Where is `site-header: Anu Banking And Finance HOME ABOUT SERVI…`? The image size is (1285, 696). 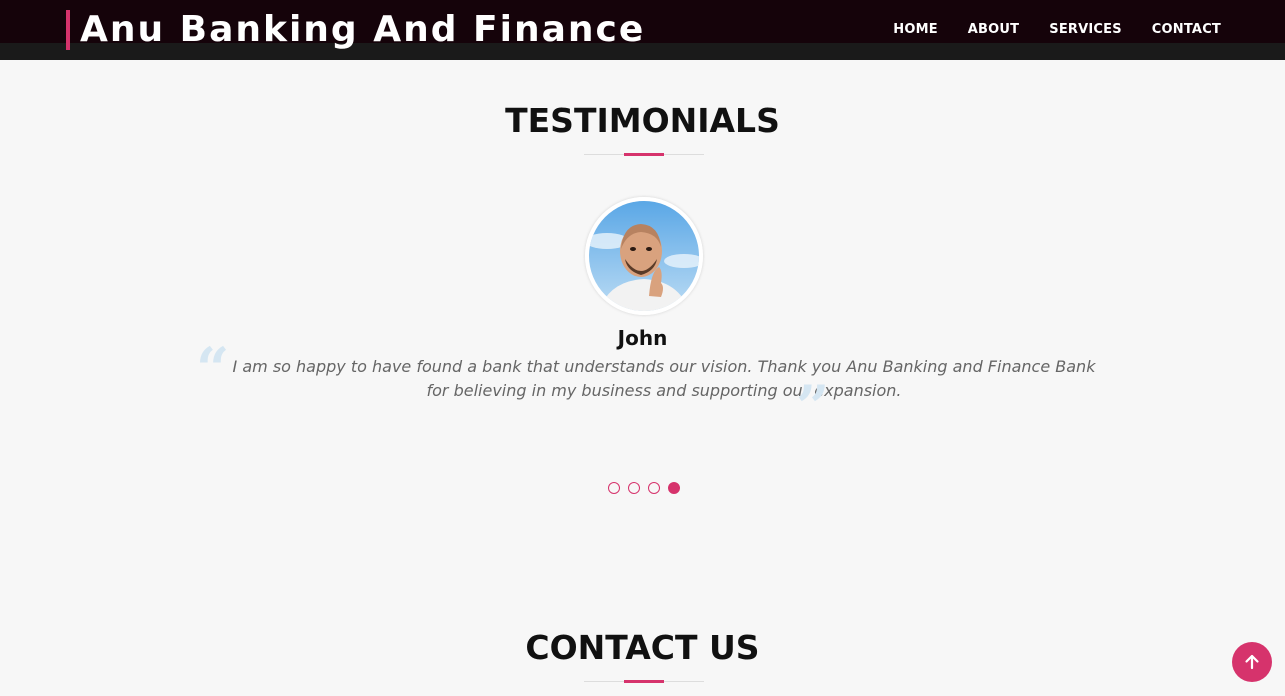 site-header: Anu Banking And Finance HOME ABOUT SERVI… is located at coordinates (642, 30).